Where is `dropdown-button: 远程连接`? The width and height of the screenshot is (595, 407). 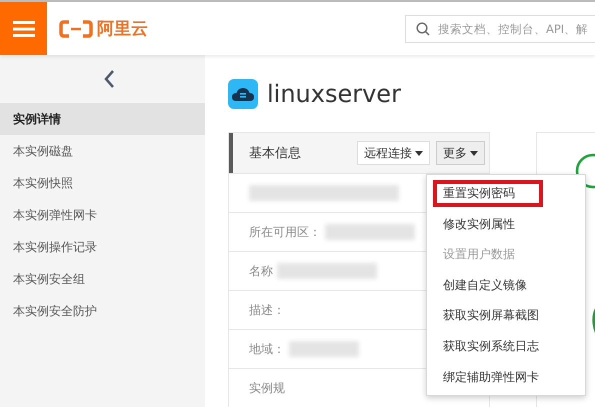 dropdown-button: 远程连接 is located at coordinates (393, 153).